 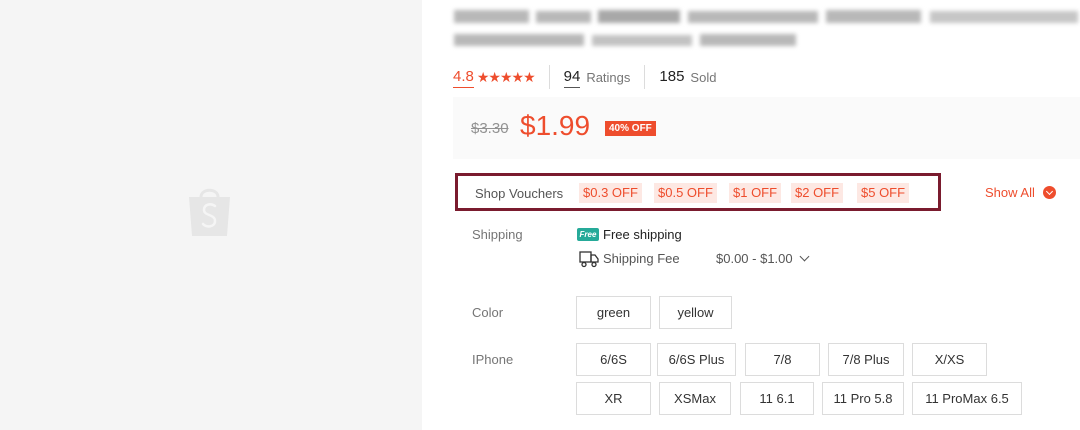 I want to click on shipping-fee-label: Shipping Fee, so click(x=641, y=258).